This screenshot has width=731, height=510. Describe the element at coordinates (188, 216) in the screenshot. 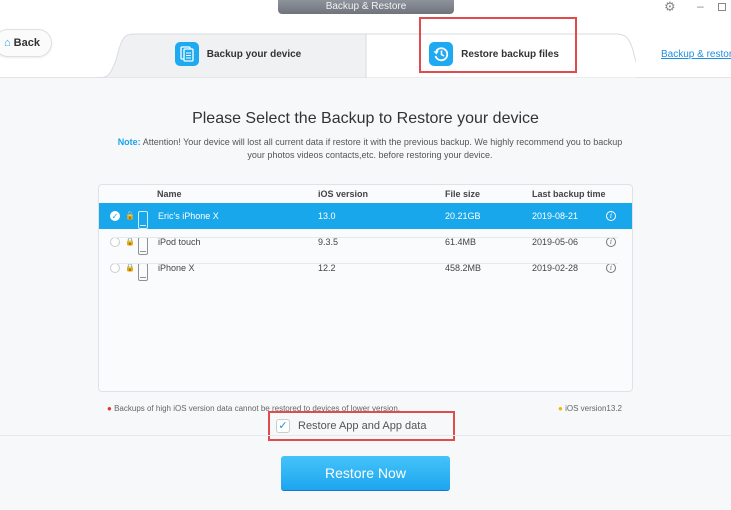

I see `backup-name: Eric's iPhone X` at that location.